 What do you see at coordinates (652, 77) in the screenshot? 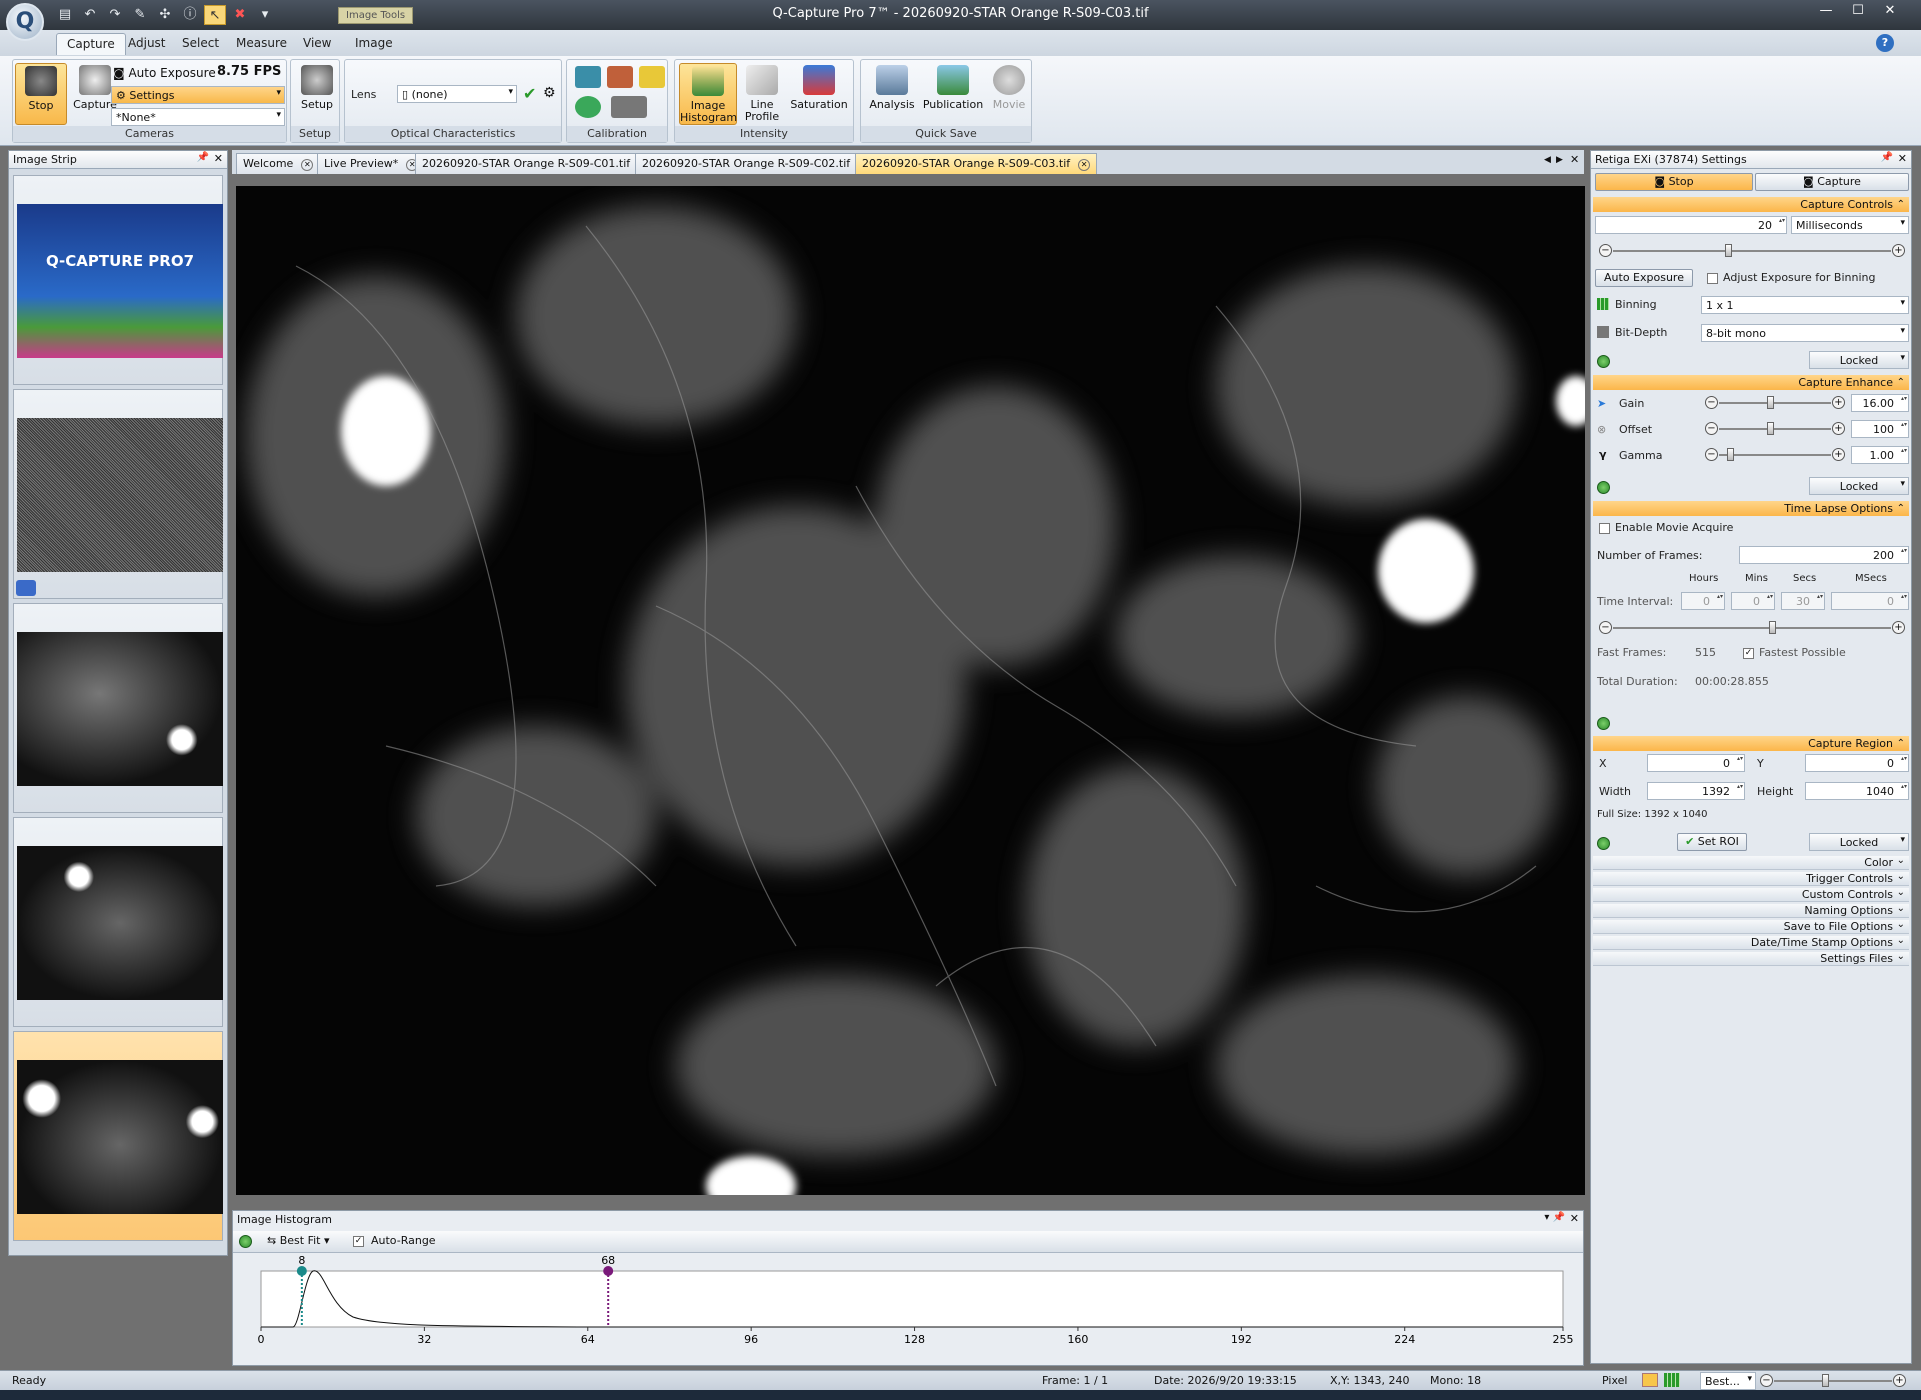
I see `time-icon` at bounding box center [652, 77].